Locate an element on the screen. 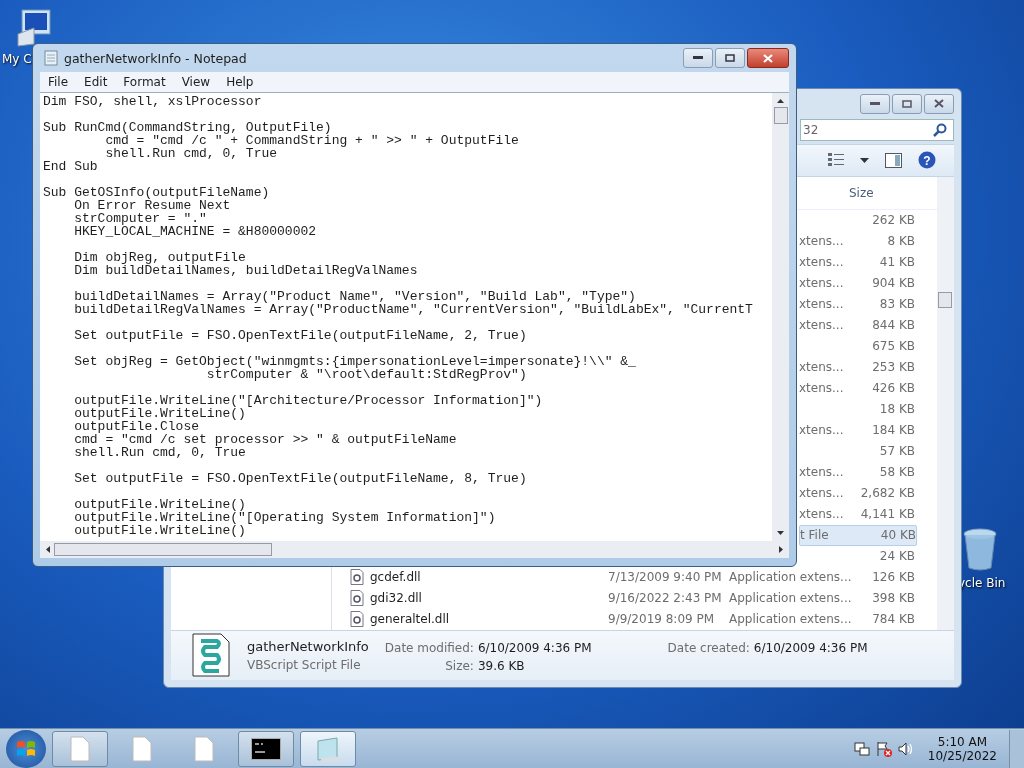 The width and height of the screenshot is (1024, 768). code-line: Dim buildDetailNames, buildDetailRegValNames is located at coordinates (246, 270).